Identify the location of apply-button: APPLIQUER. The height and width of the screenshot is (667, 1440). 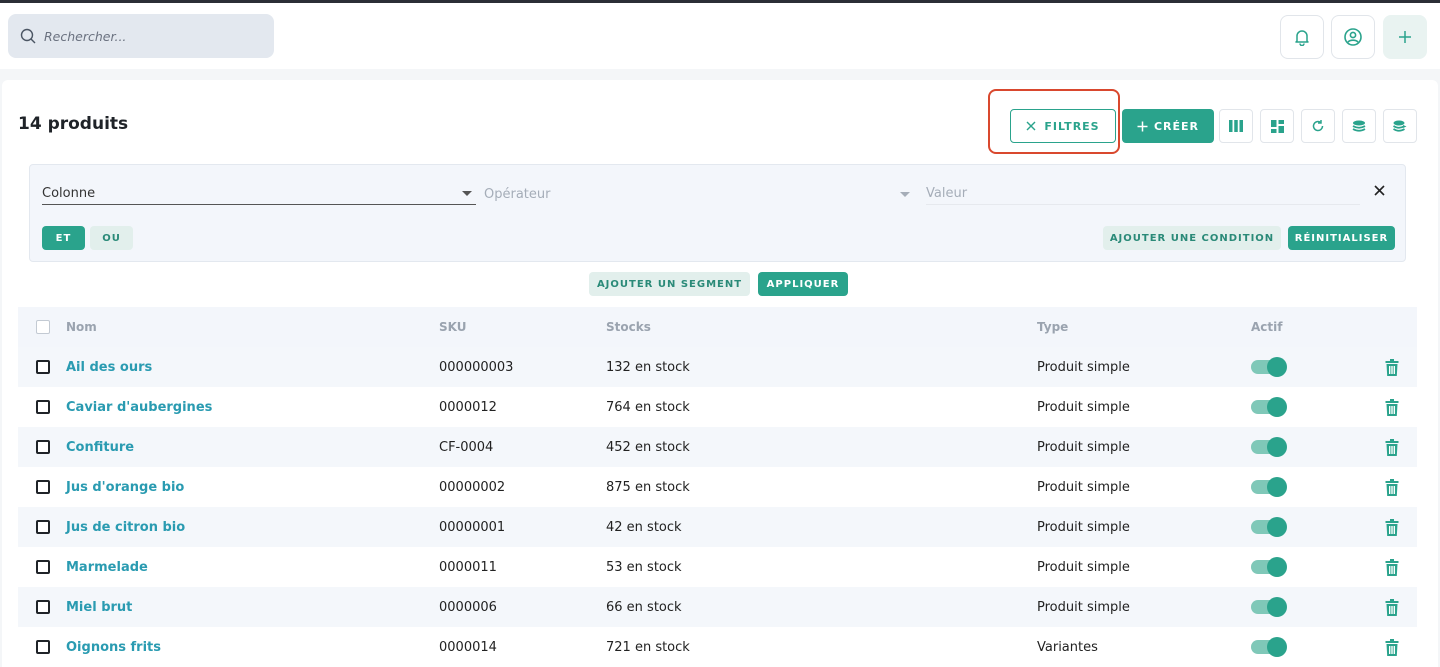
(803, 284).